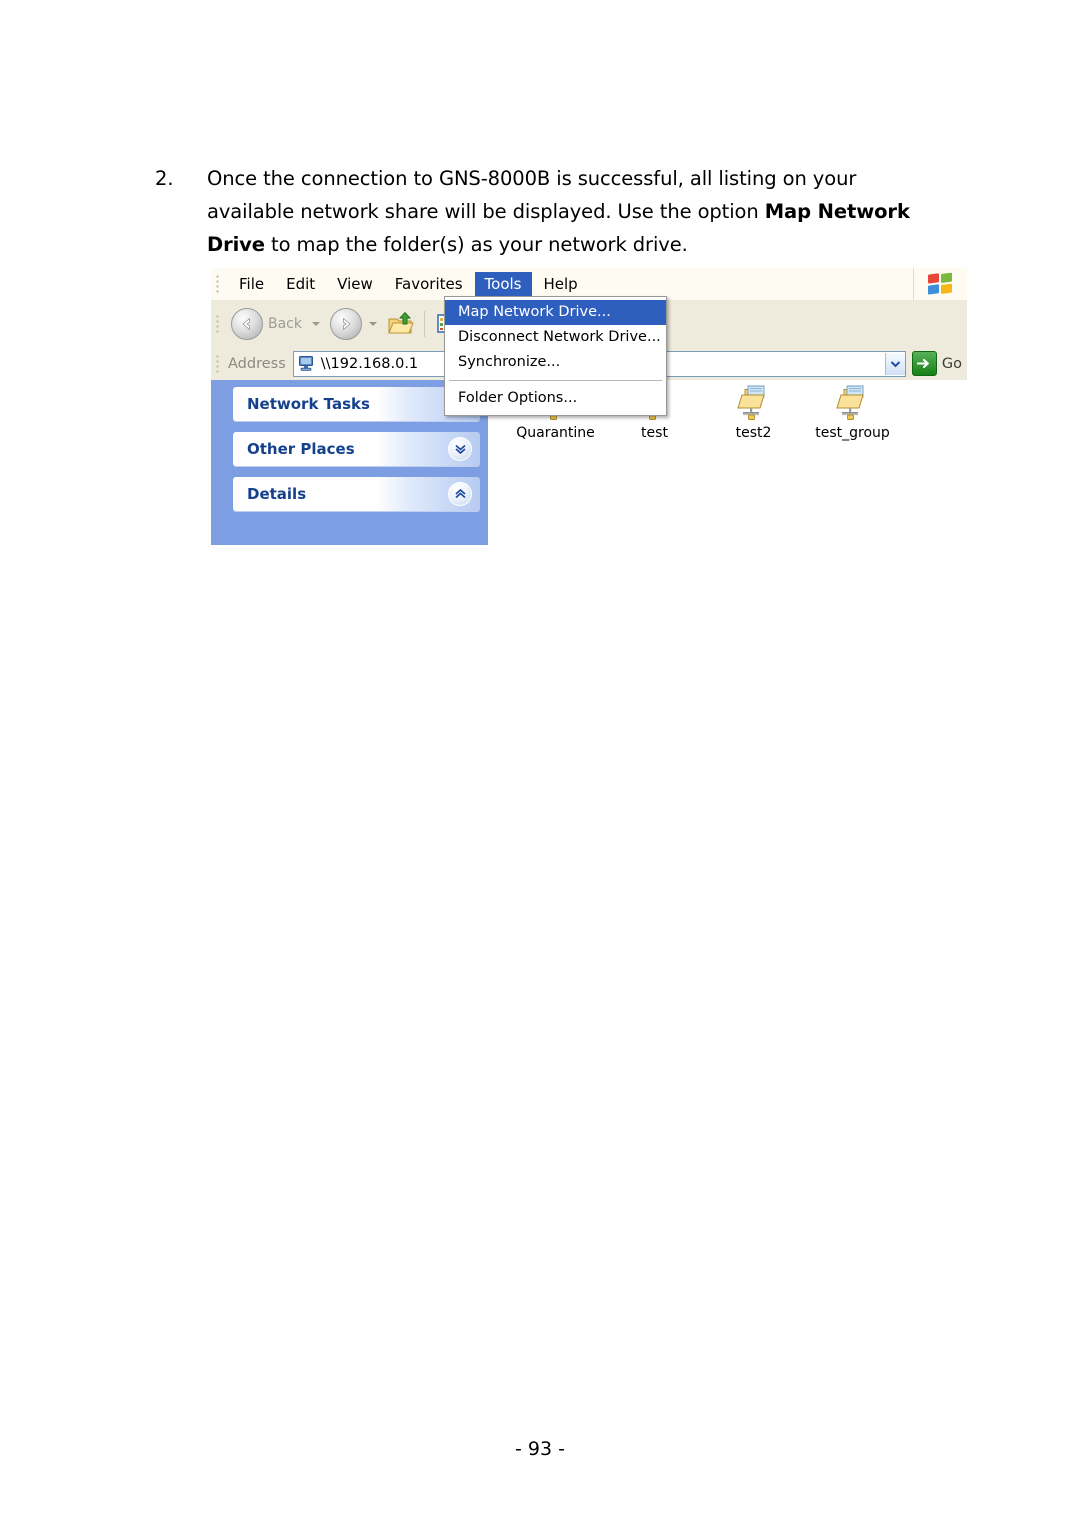 The height and width of the screenshot is (1528, 1080). What do you see at coordinates (355, 284) in the screenshot?
I see `menu-item-view: View` at bounding box center [355, 284].